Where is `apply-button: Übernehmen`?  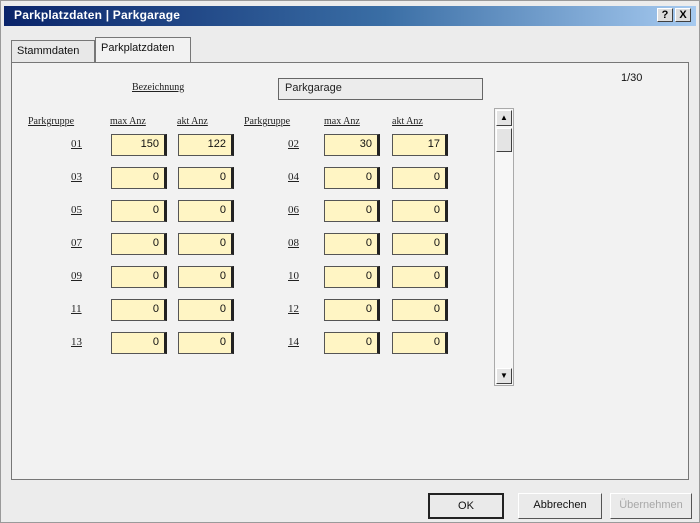 apply-button: Übernehmen is located at coordinates (651, 506).